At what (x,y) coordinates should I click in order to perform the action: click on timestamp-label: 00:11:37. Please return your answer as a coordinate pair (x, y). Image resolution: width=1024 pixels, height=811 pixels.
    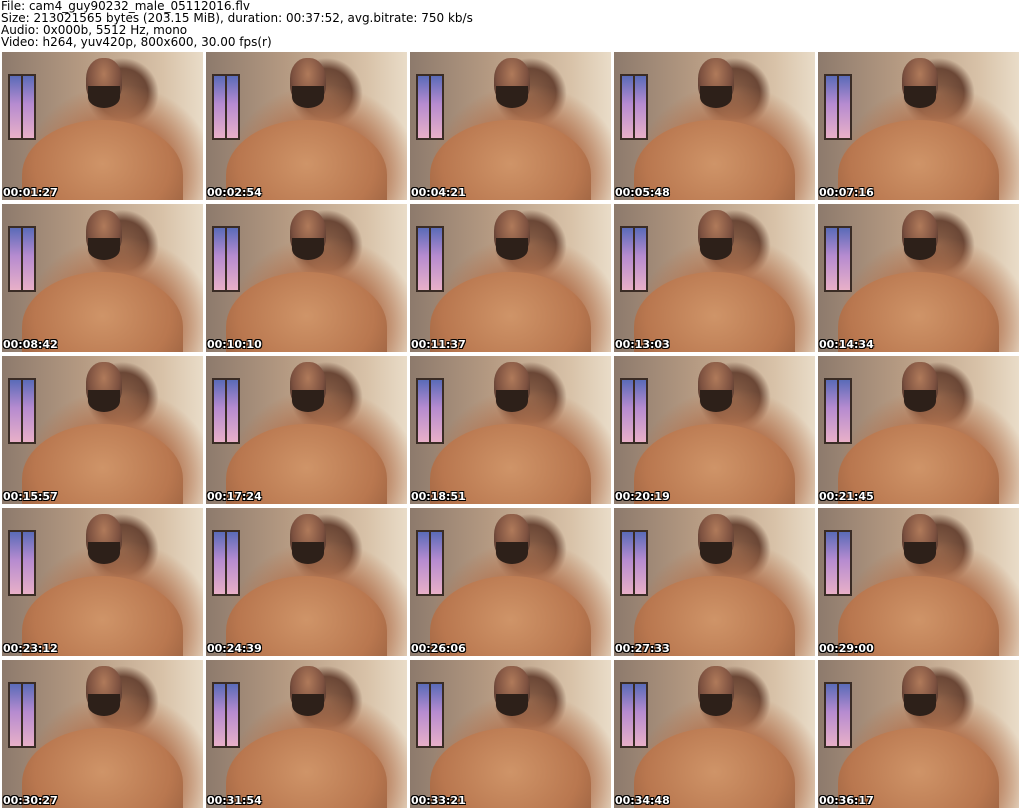
    Looking at the image, I should click on (438, 344).